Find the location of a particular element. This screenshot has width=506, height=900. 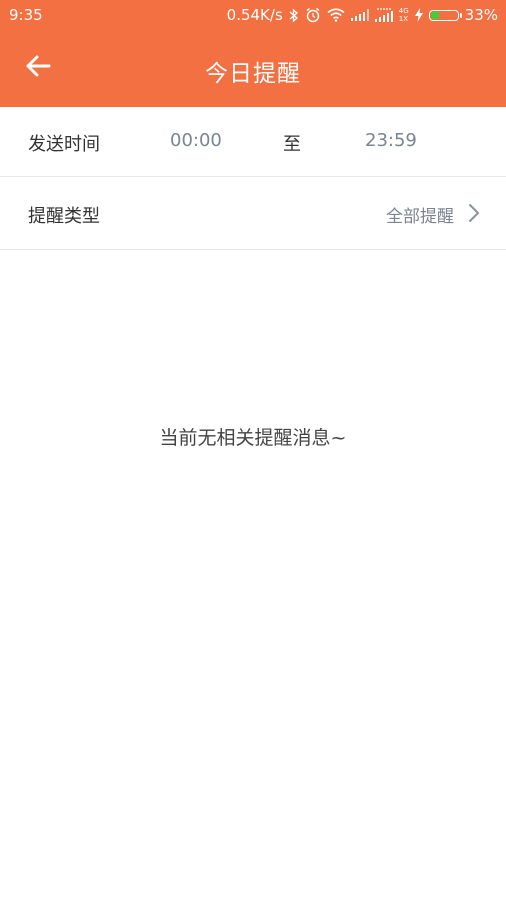

start-time-picker: 00:00 is located at coordinates (196, 140).